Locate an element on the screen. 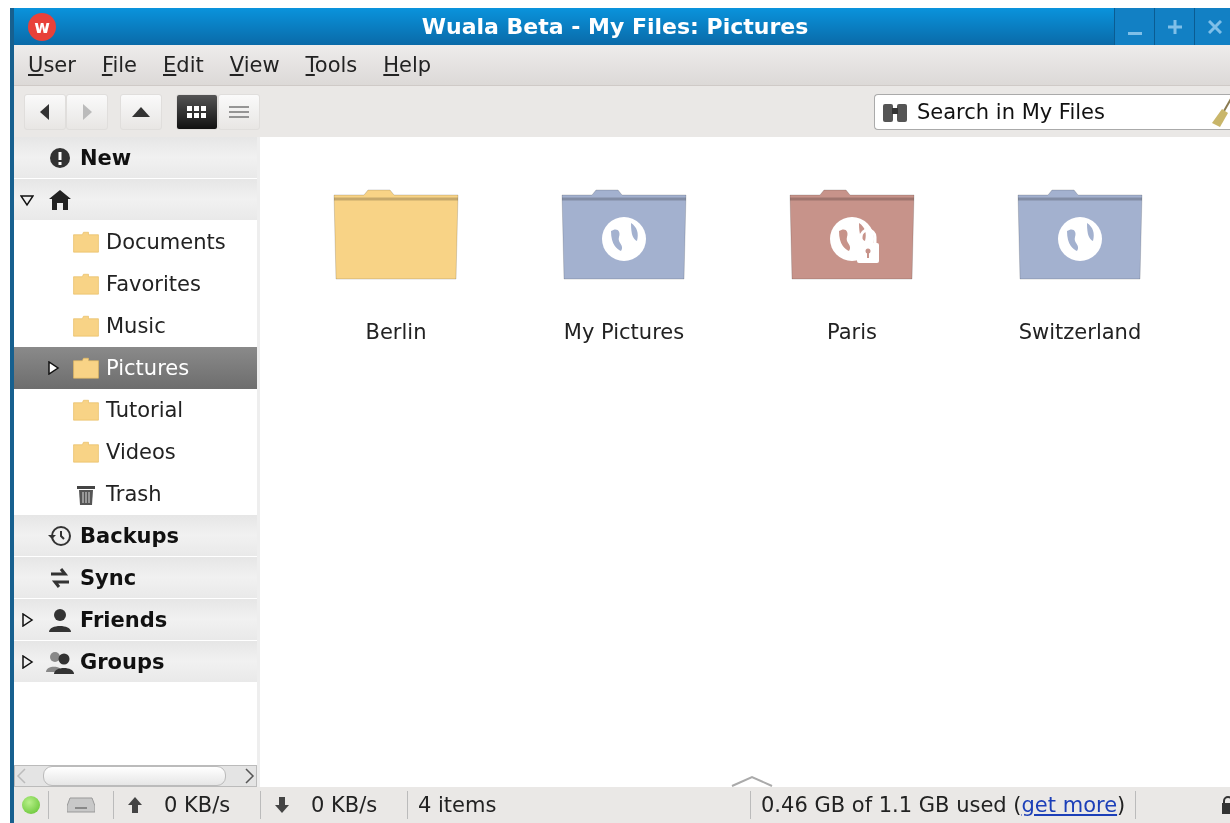 This screenshot has height=823, width=1230. menu-item: View is located at coordinates (254, 65).